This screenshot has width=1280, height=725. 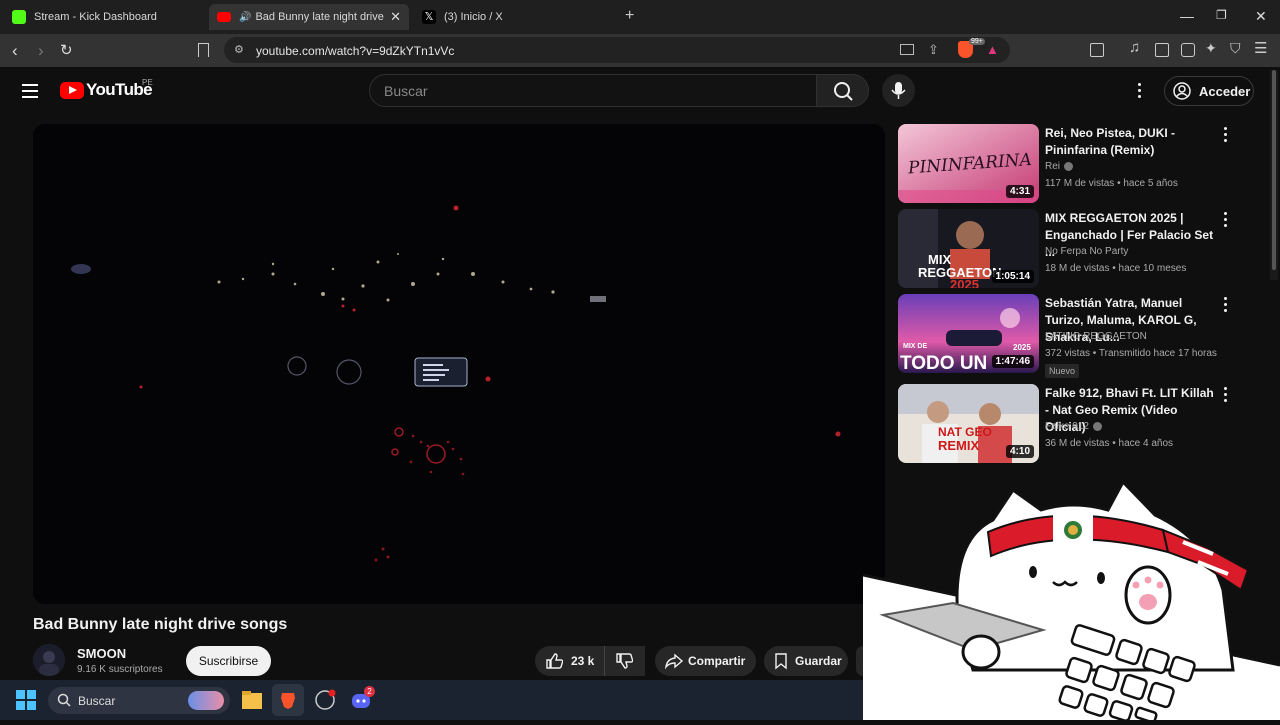 What do you see at coordinates (933, 50) in the screenshot?
I see `share-page-icon: ⇪` at bounding box center [933, 50].